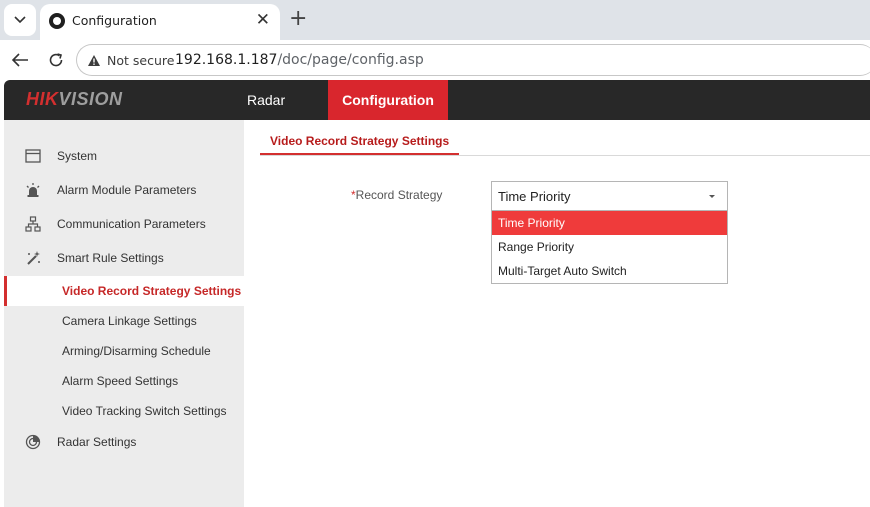  What do you see at coordinates (140, 60) in the screenshot?
I see `security-status: Not secure` at bounding box center [140, 60].